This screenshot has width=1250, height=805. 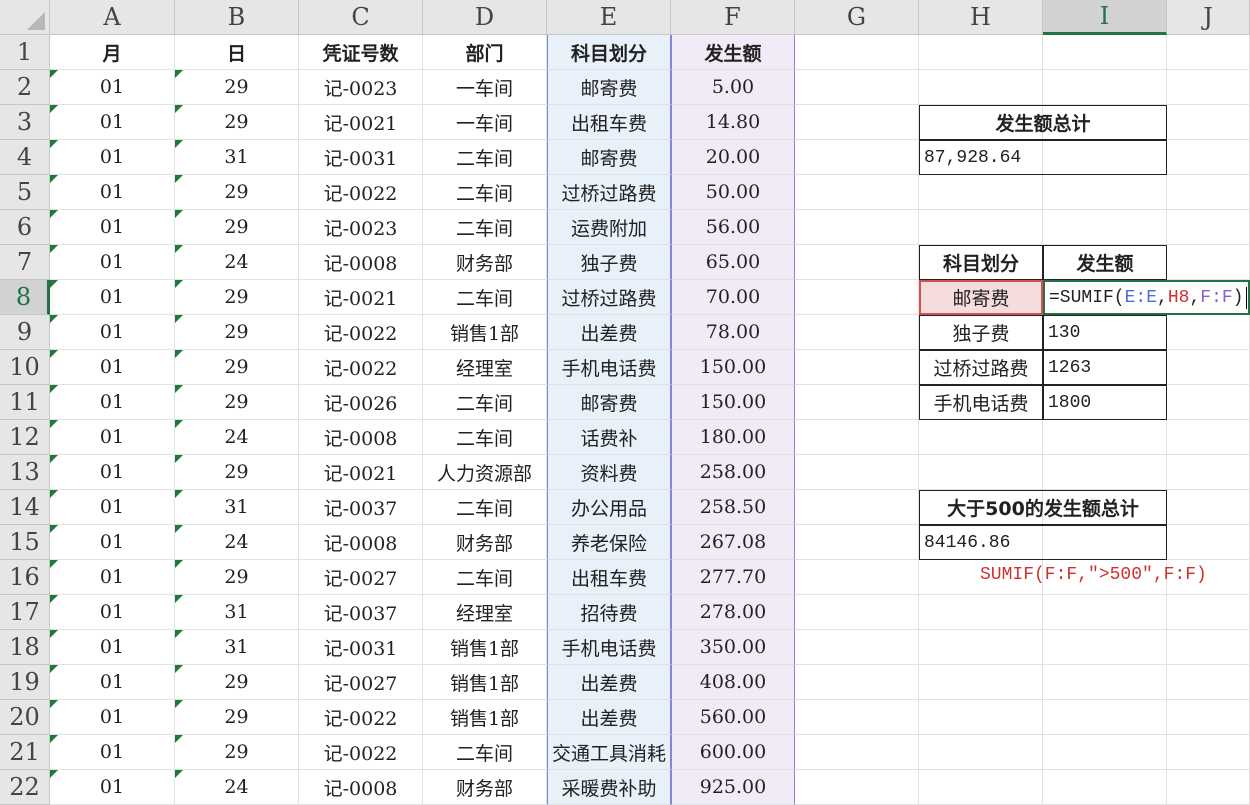 What do you see at coordinates (609, 437) in the screenshot?
I see `data-cell-e: 话费补` at bounding box center [609, 437].